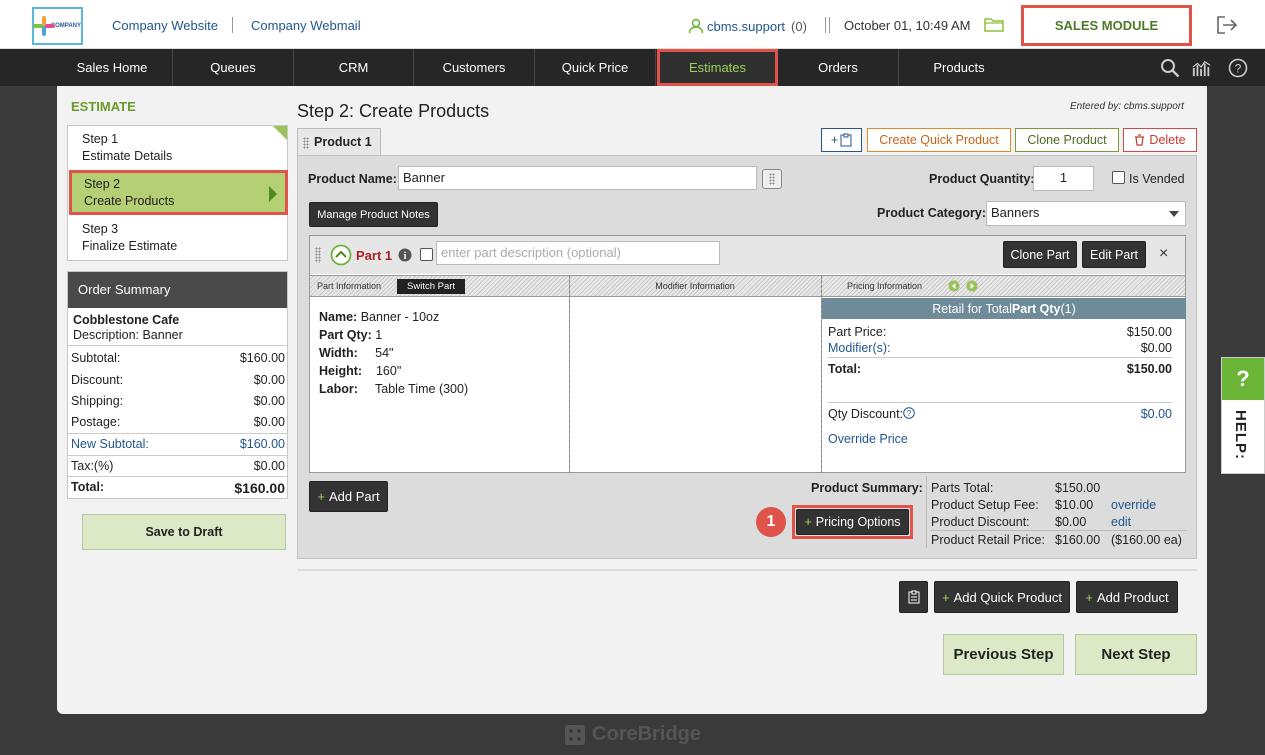 The height and width of the screenshot is (755, 1265). Describe the element at coordinates (868, 439) in the screenshot. I see `override-price-link: Override Price` at that location.